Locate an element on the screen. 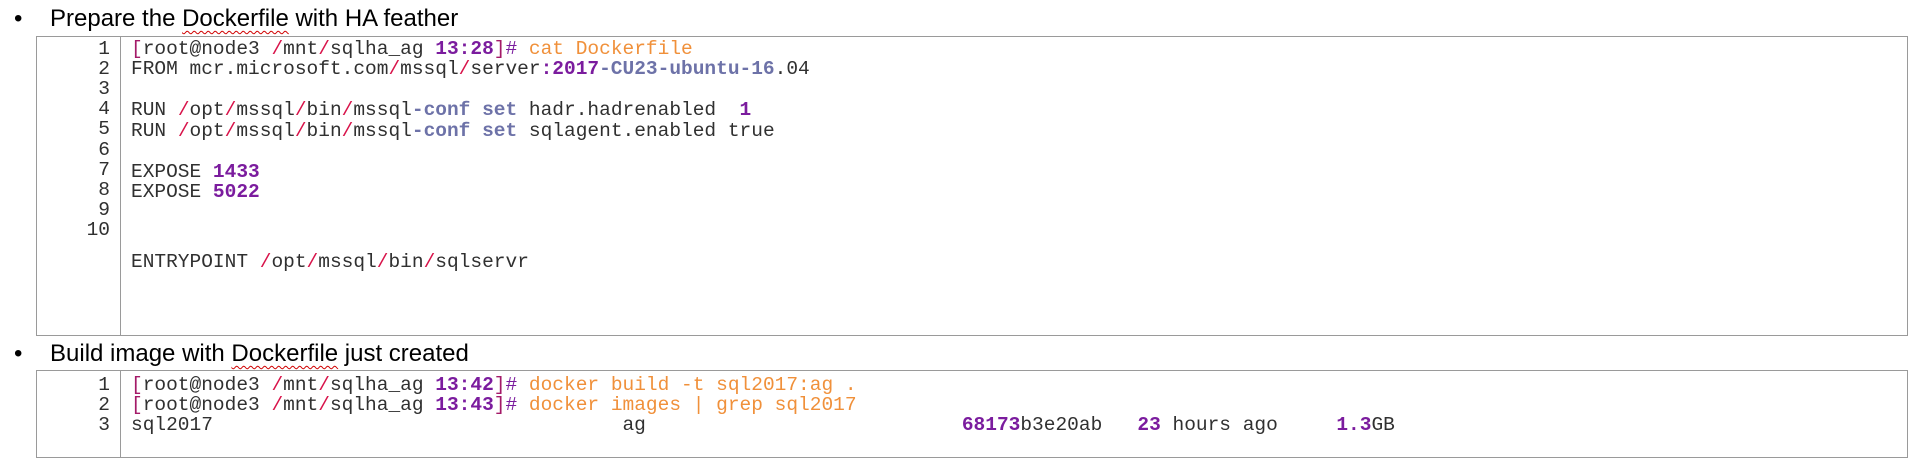  code-token: sqlagent.enabled true is located at coordinates (646, 131).